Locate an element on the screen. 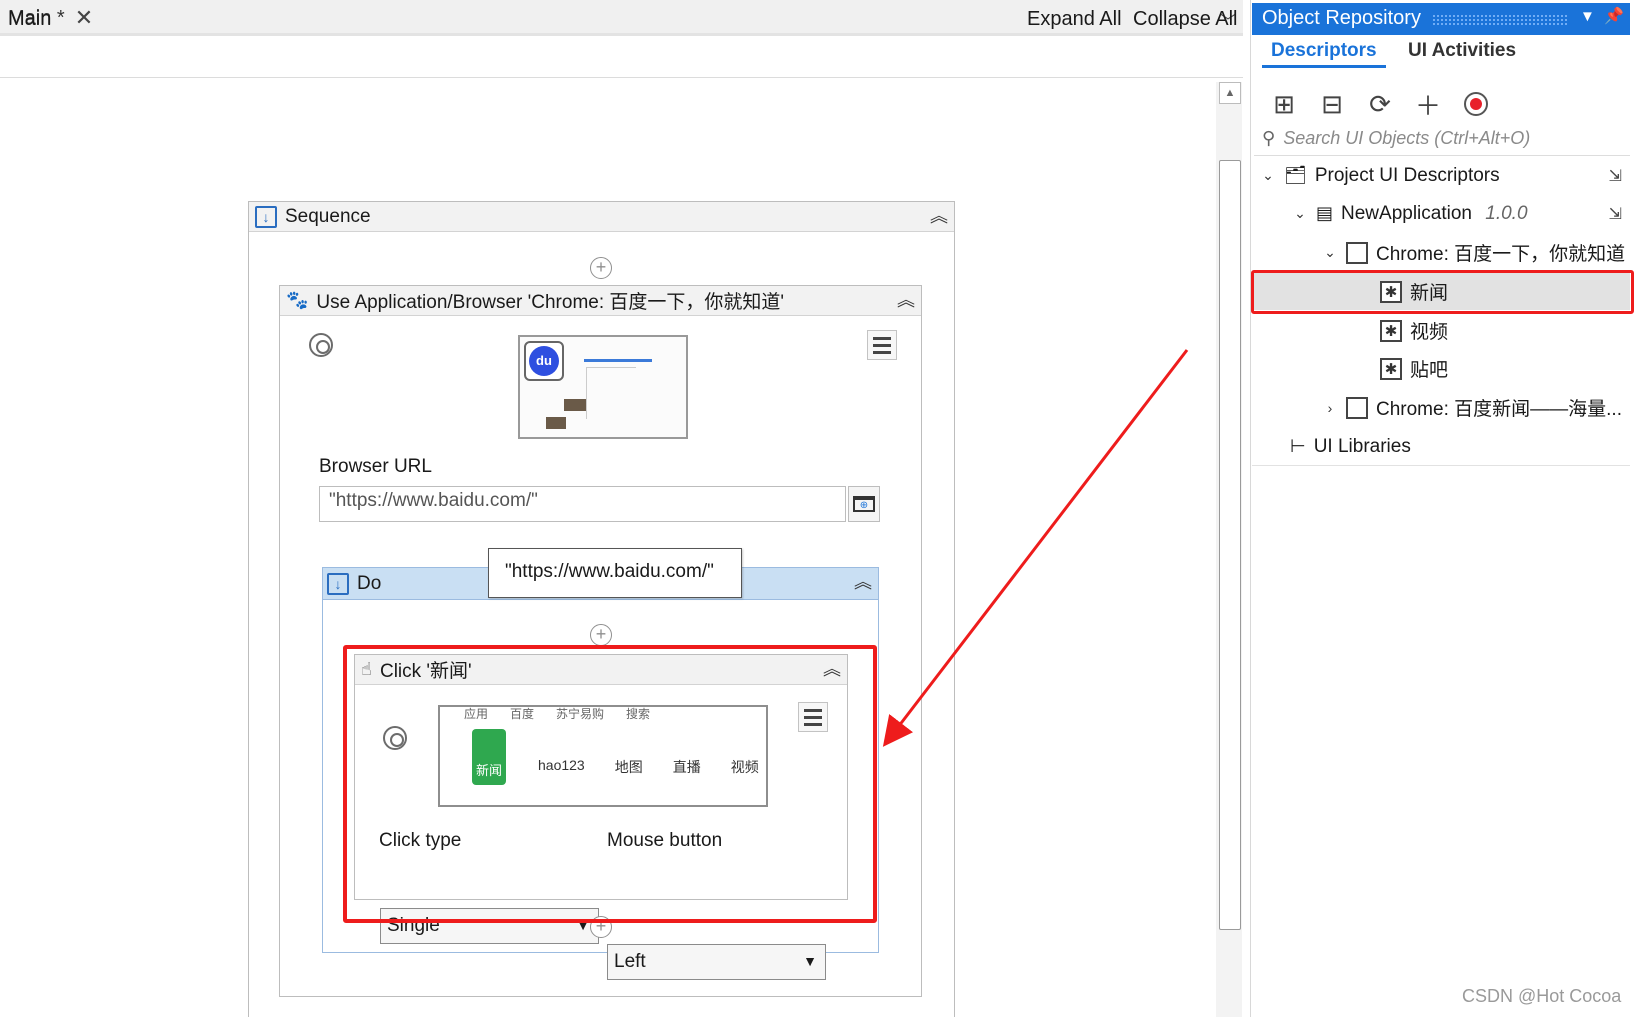  tree-item-project: ⌄ 🗂 Project UI Descriptors ⇲ is located at coordinates (1441, 175).